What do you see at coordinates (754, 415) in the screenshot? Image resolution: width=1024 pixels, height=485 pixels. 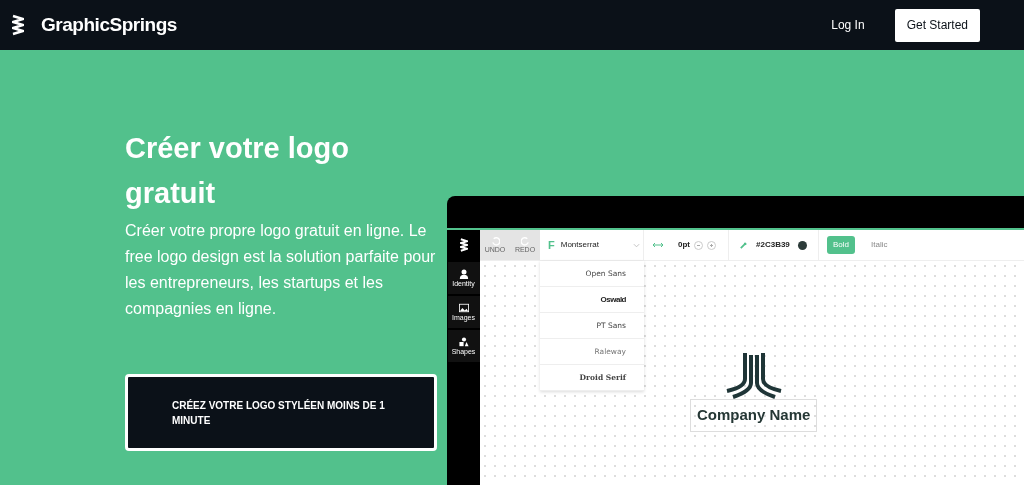 I see `company-name: Company Name` at bounding box center [754, 415].